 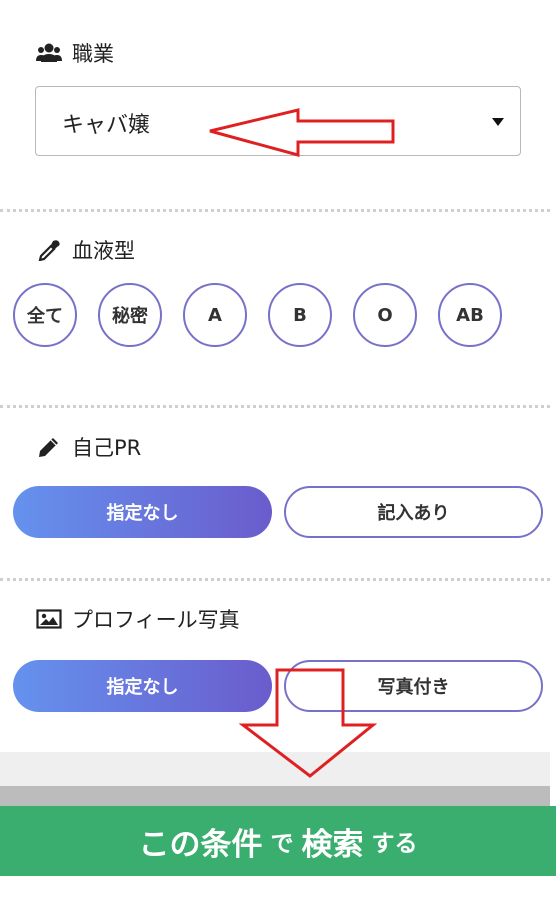 I want to click on occupation-heading: 職業, so click(x=75, y=53).